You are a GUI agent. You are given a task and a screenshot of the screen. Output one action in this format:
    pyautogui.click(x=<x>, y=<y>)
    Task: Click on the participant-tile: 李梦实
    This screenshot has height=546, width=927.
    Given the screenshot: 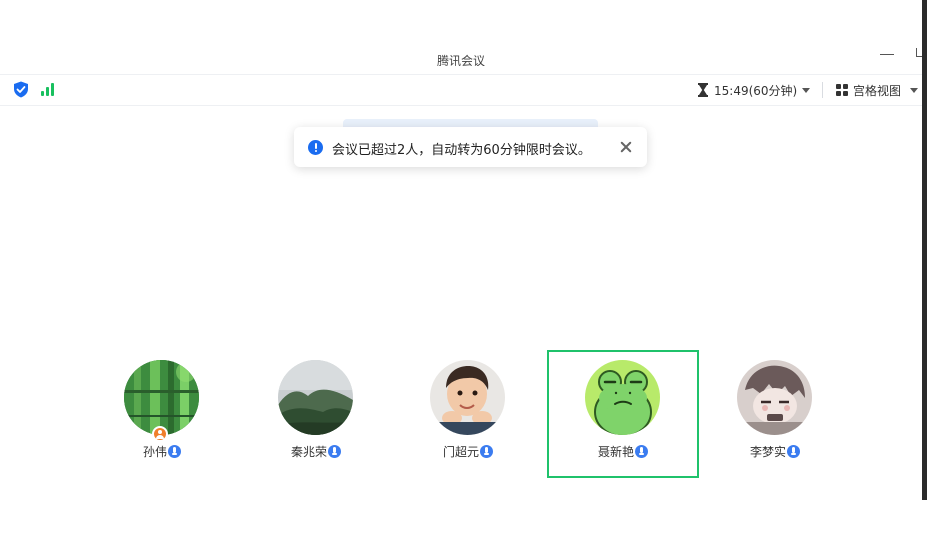 What is the action you would take?
    pyautogui.click(x=775, y=414)
    